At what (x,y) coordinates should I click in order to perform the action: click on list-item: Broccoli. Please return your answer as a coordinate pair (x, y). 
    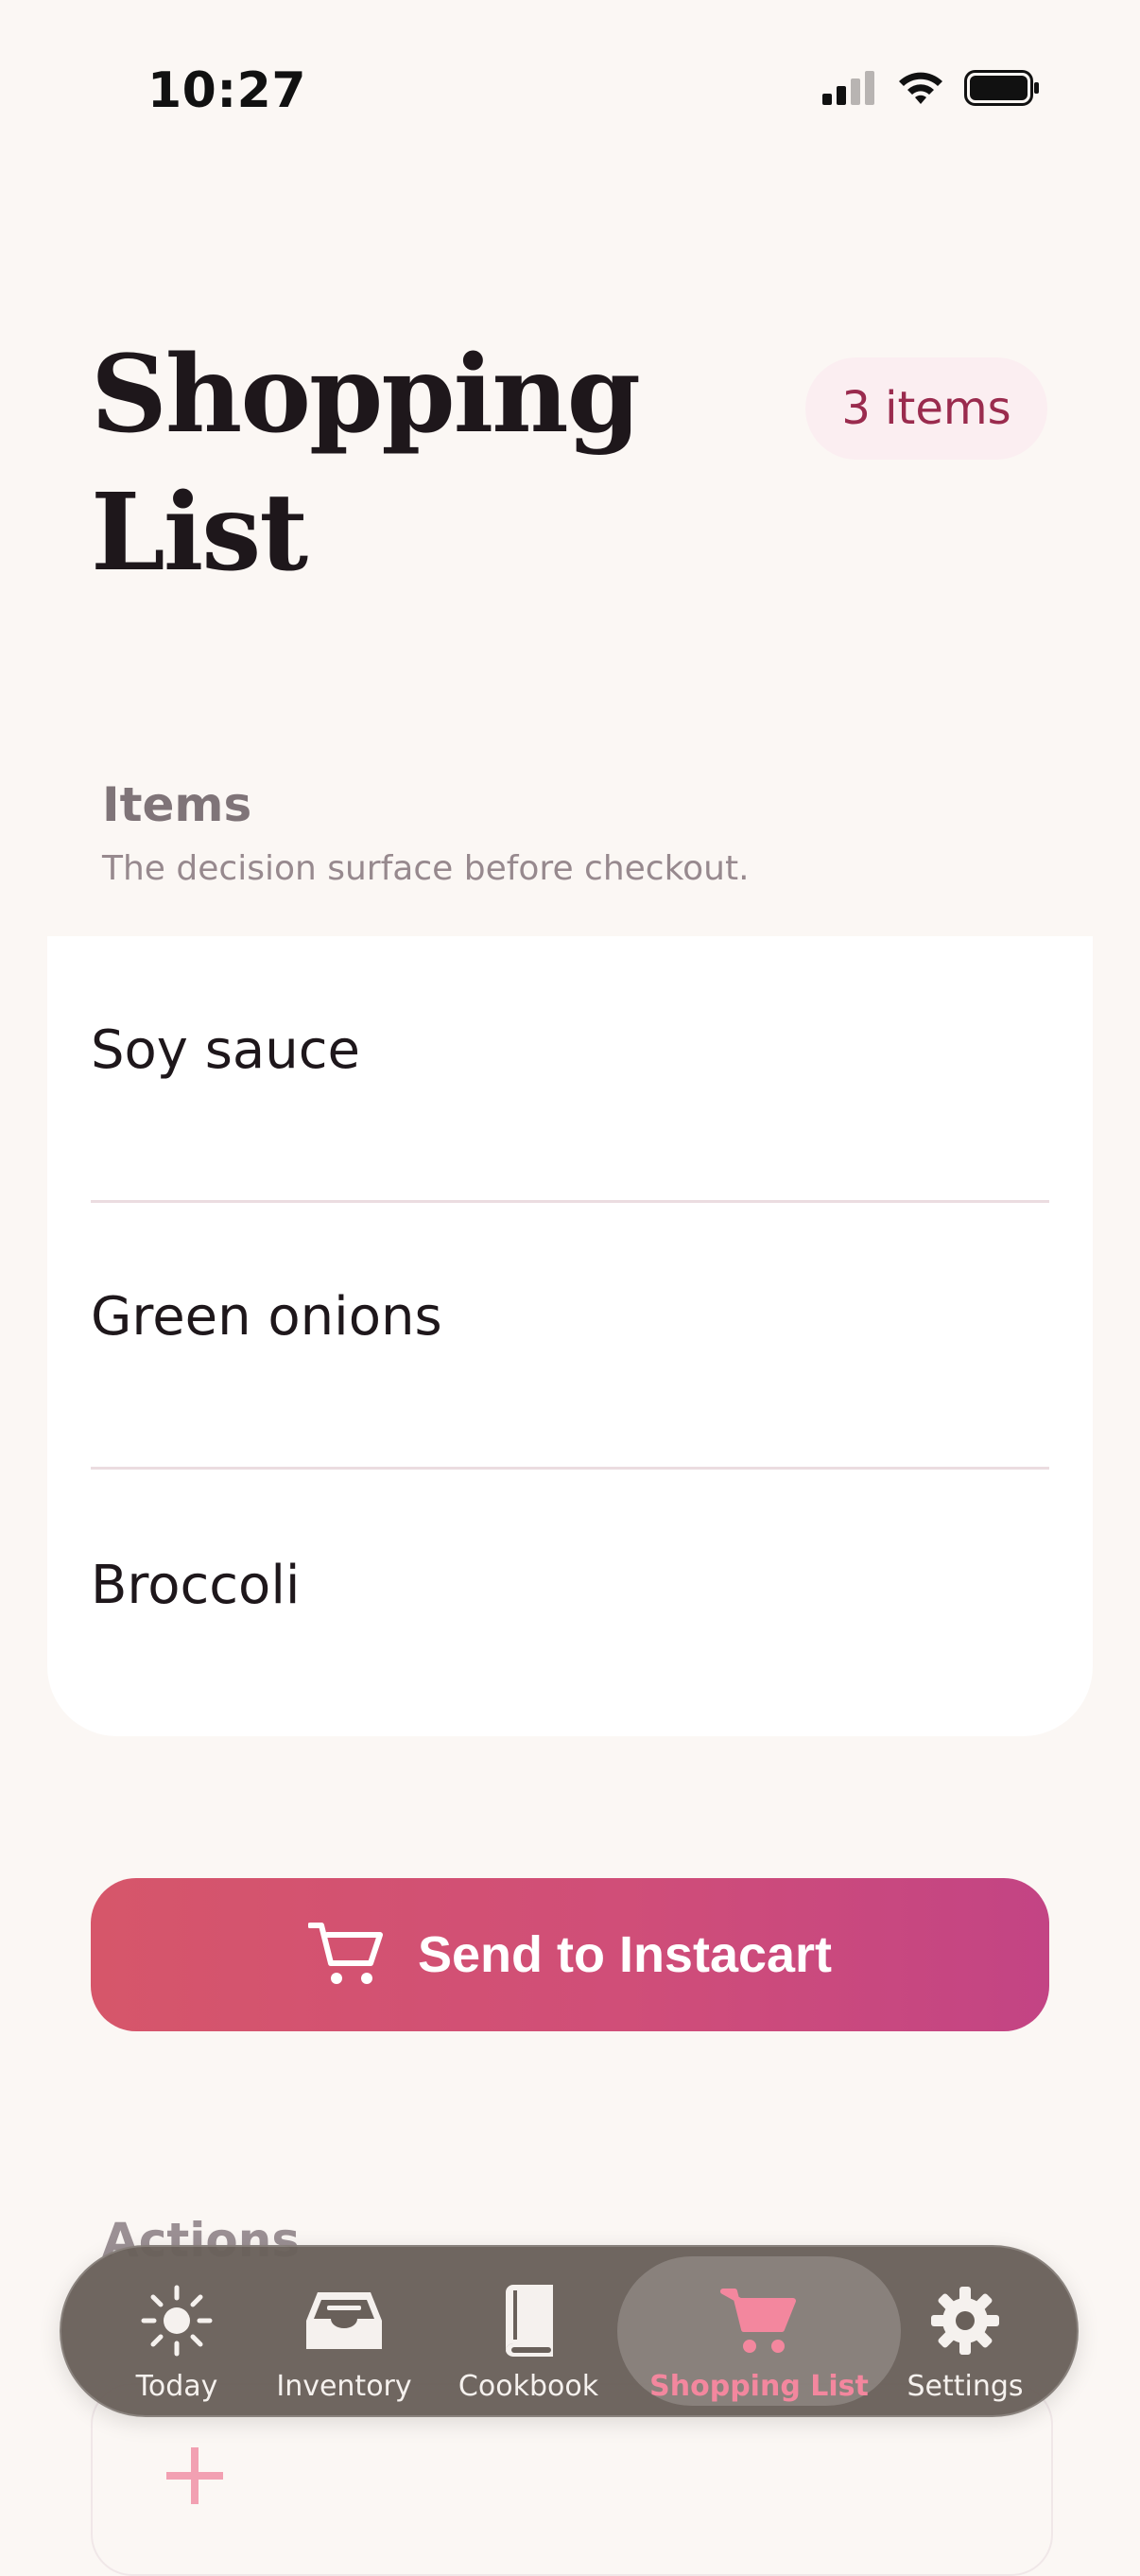
    Looking at the image, I should click on (570, 1603).